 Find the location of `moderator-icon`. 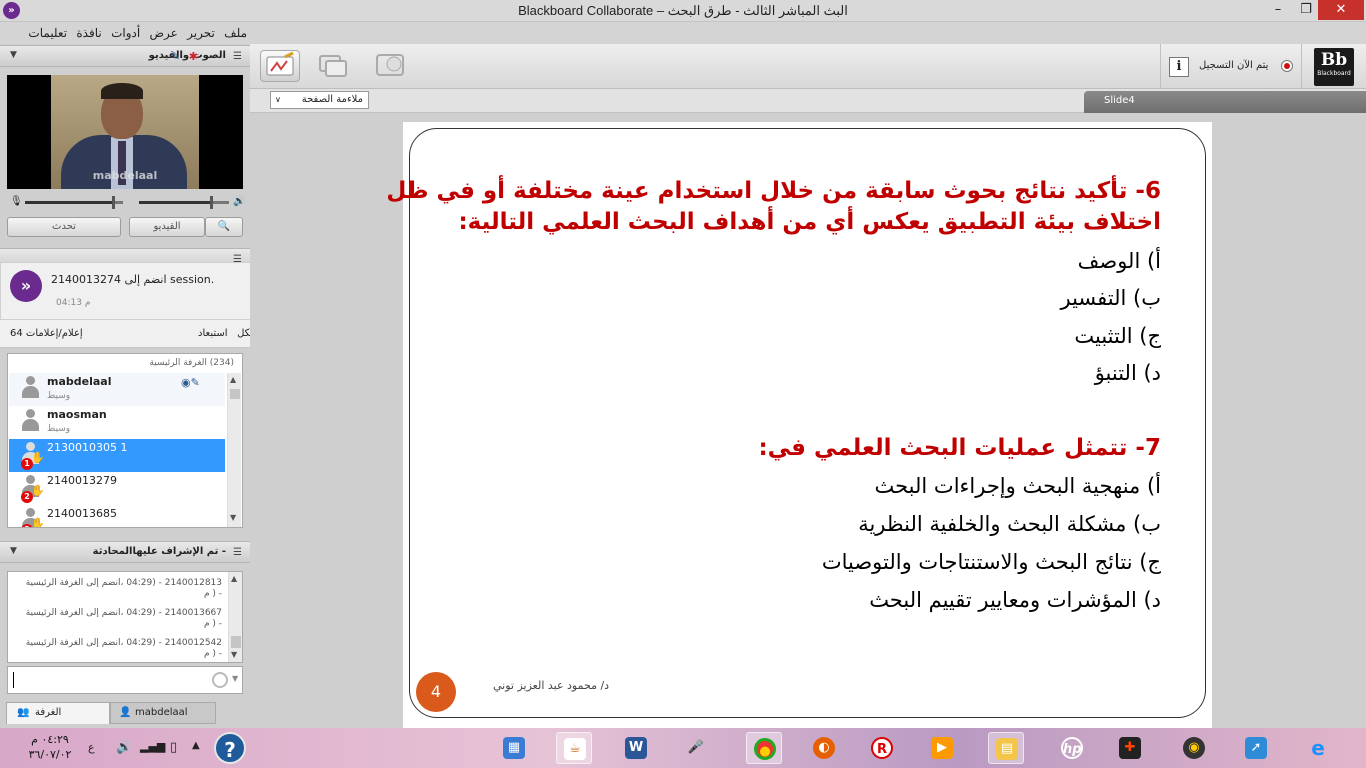

moderator-icon is located at coordinates (30, 421).